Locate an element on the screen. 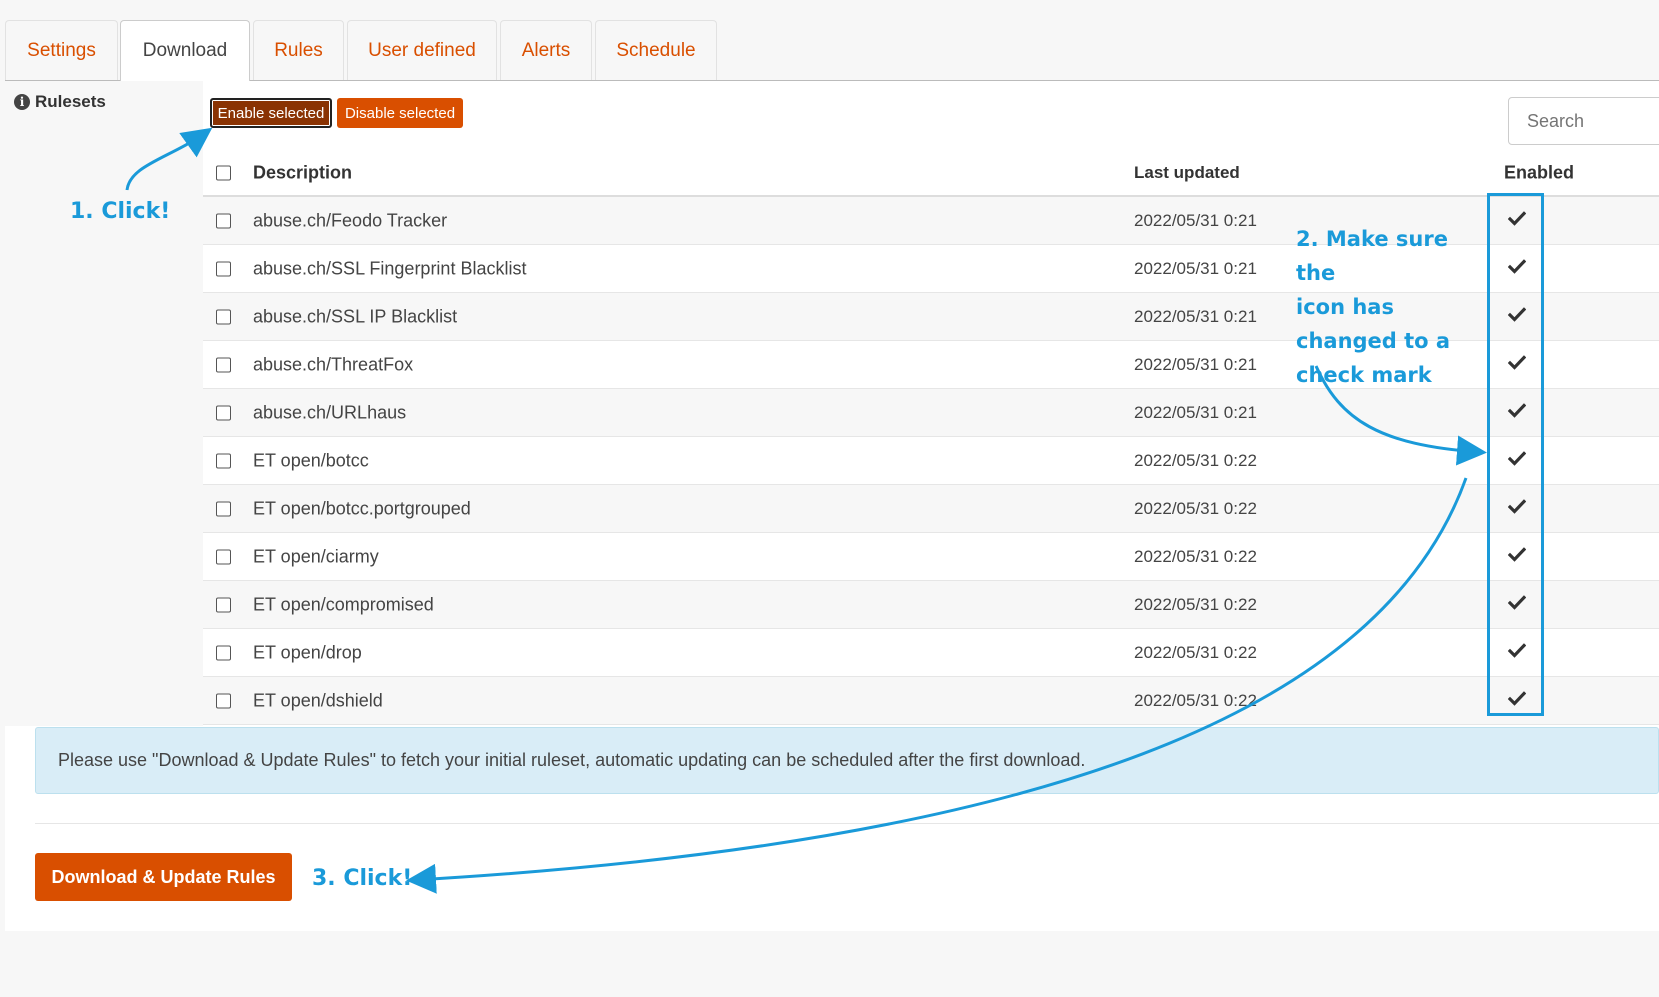 The height and width of the screenshot is (997, 1659). annotation-step-2-line: check mark is located at coordinates (1364, 375).